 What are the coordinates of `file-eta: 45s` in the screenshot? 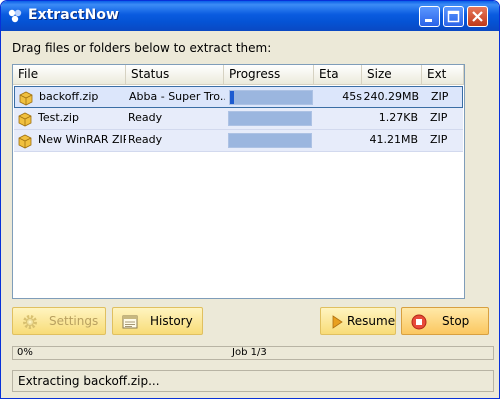 It's located at (352, 96).